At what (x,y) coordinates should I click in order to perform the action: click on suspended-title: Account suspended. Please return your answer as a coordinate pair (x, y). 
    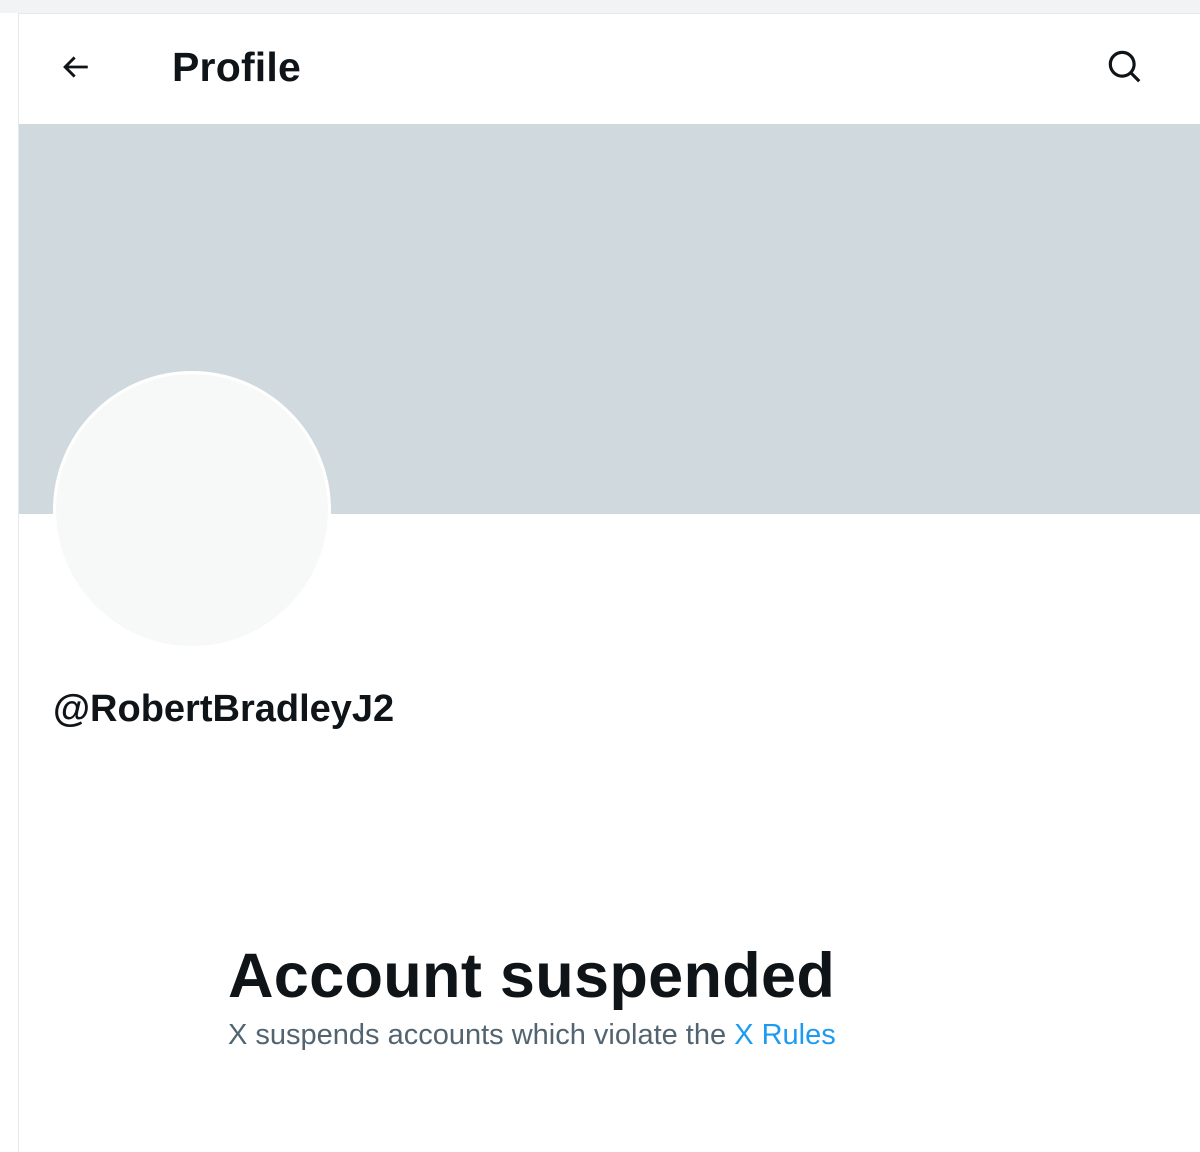
    Looking at the image, I should click on (532, 976).